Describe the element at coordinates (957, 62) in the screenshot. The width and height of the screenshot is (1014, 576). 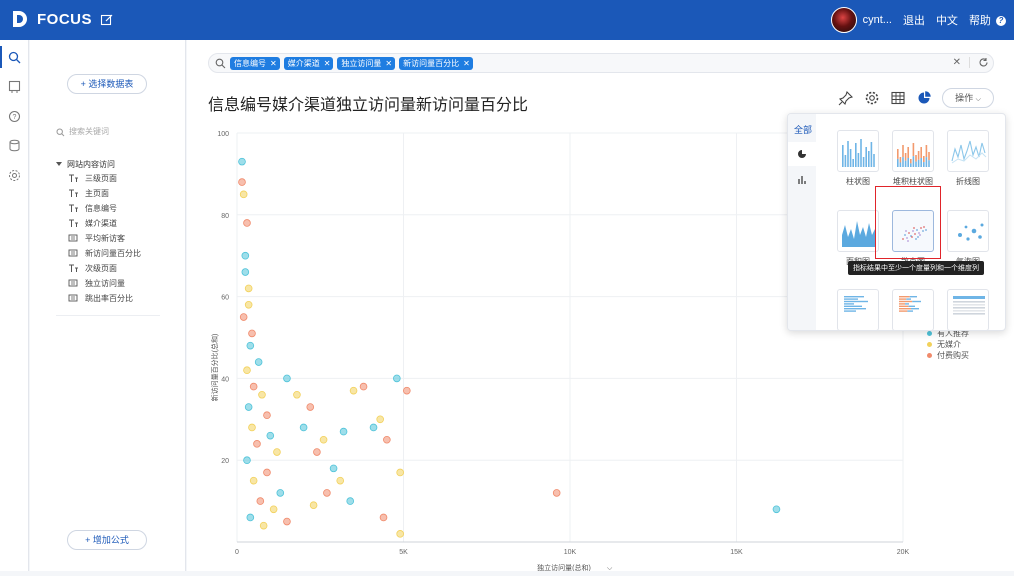
I see `clear-icon: ✕` at that location.